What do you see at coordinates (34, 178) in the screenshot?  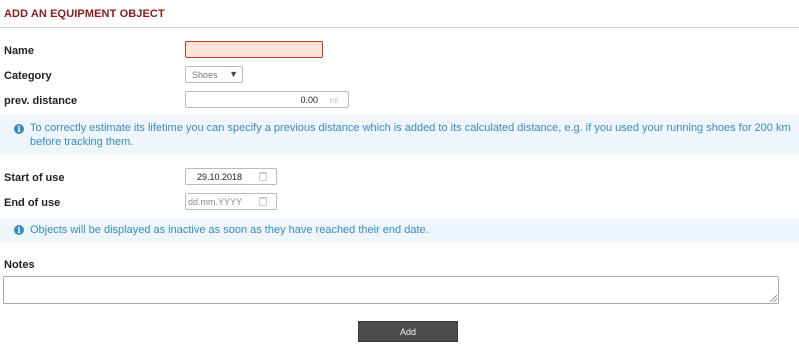 I see `start-of-use-label: Start of use` at bounding box center [34, 178].